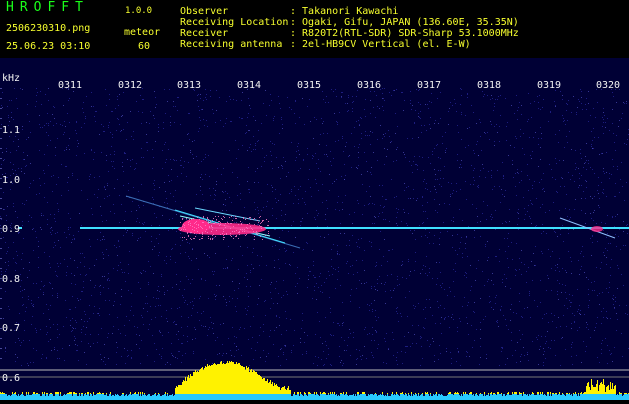 The image size is (629, 404). What do you see at coordinates (234, 22) in the screenshot?
I see `location-label: Receiving Location` at bounding box center [234, 22].